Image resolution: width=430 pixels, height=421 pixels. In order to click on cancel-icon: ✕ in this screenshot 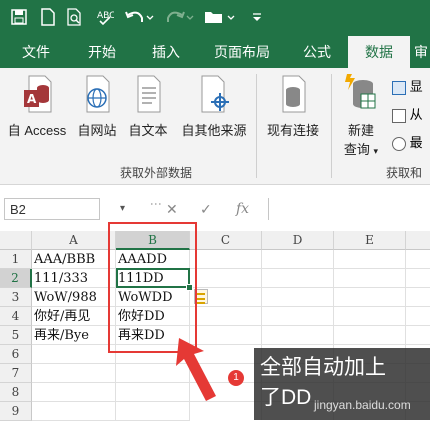, I will do `click(172, 209)`.